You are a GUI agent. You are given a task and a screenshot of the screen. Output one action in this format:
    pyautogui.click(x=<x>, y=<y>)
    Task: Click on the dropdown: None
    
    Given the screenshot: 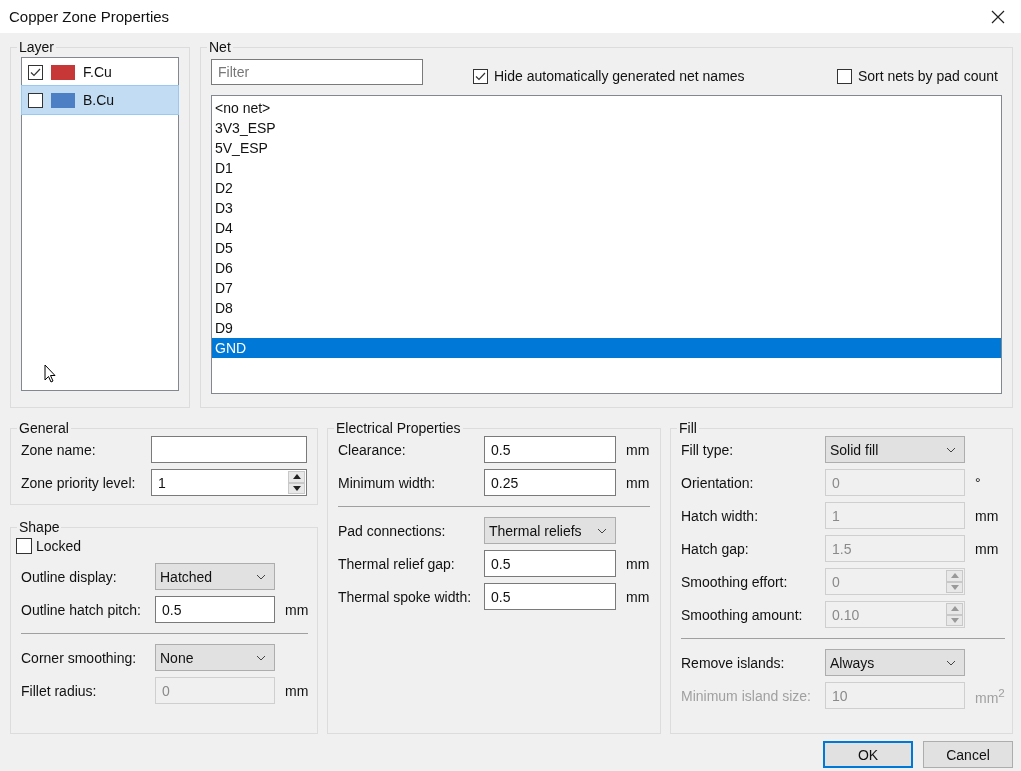 What is the action you would take?
    pyautogui.click(x=215, y=657)
    